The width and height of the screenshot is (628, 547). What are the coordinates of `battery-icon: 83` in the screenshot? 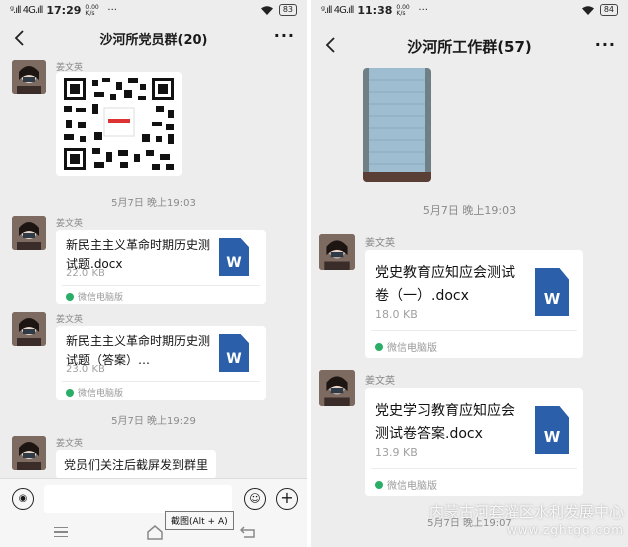 It's located at (287, 10).